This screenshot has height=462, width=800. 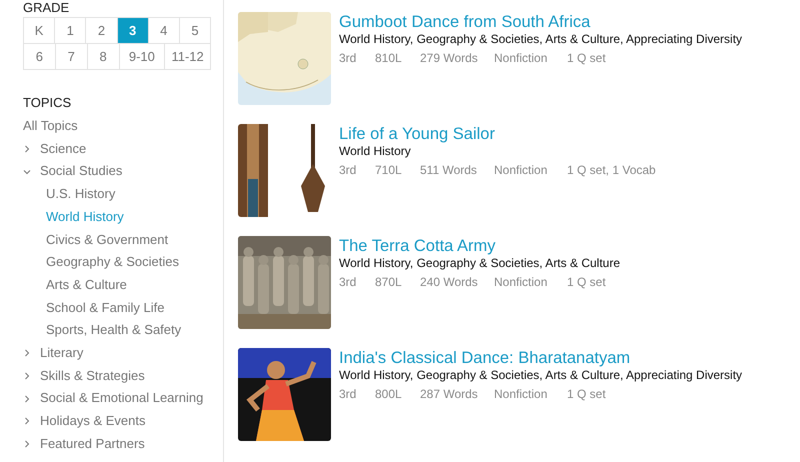 I want to click on article-topics: World History, Geography & Societies, Arts & Culture, so click(x=480, y=263).